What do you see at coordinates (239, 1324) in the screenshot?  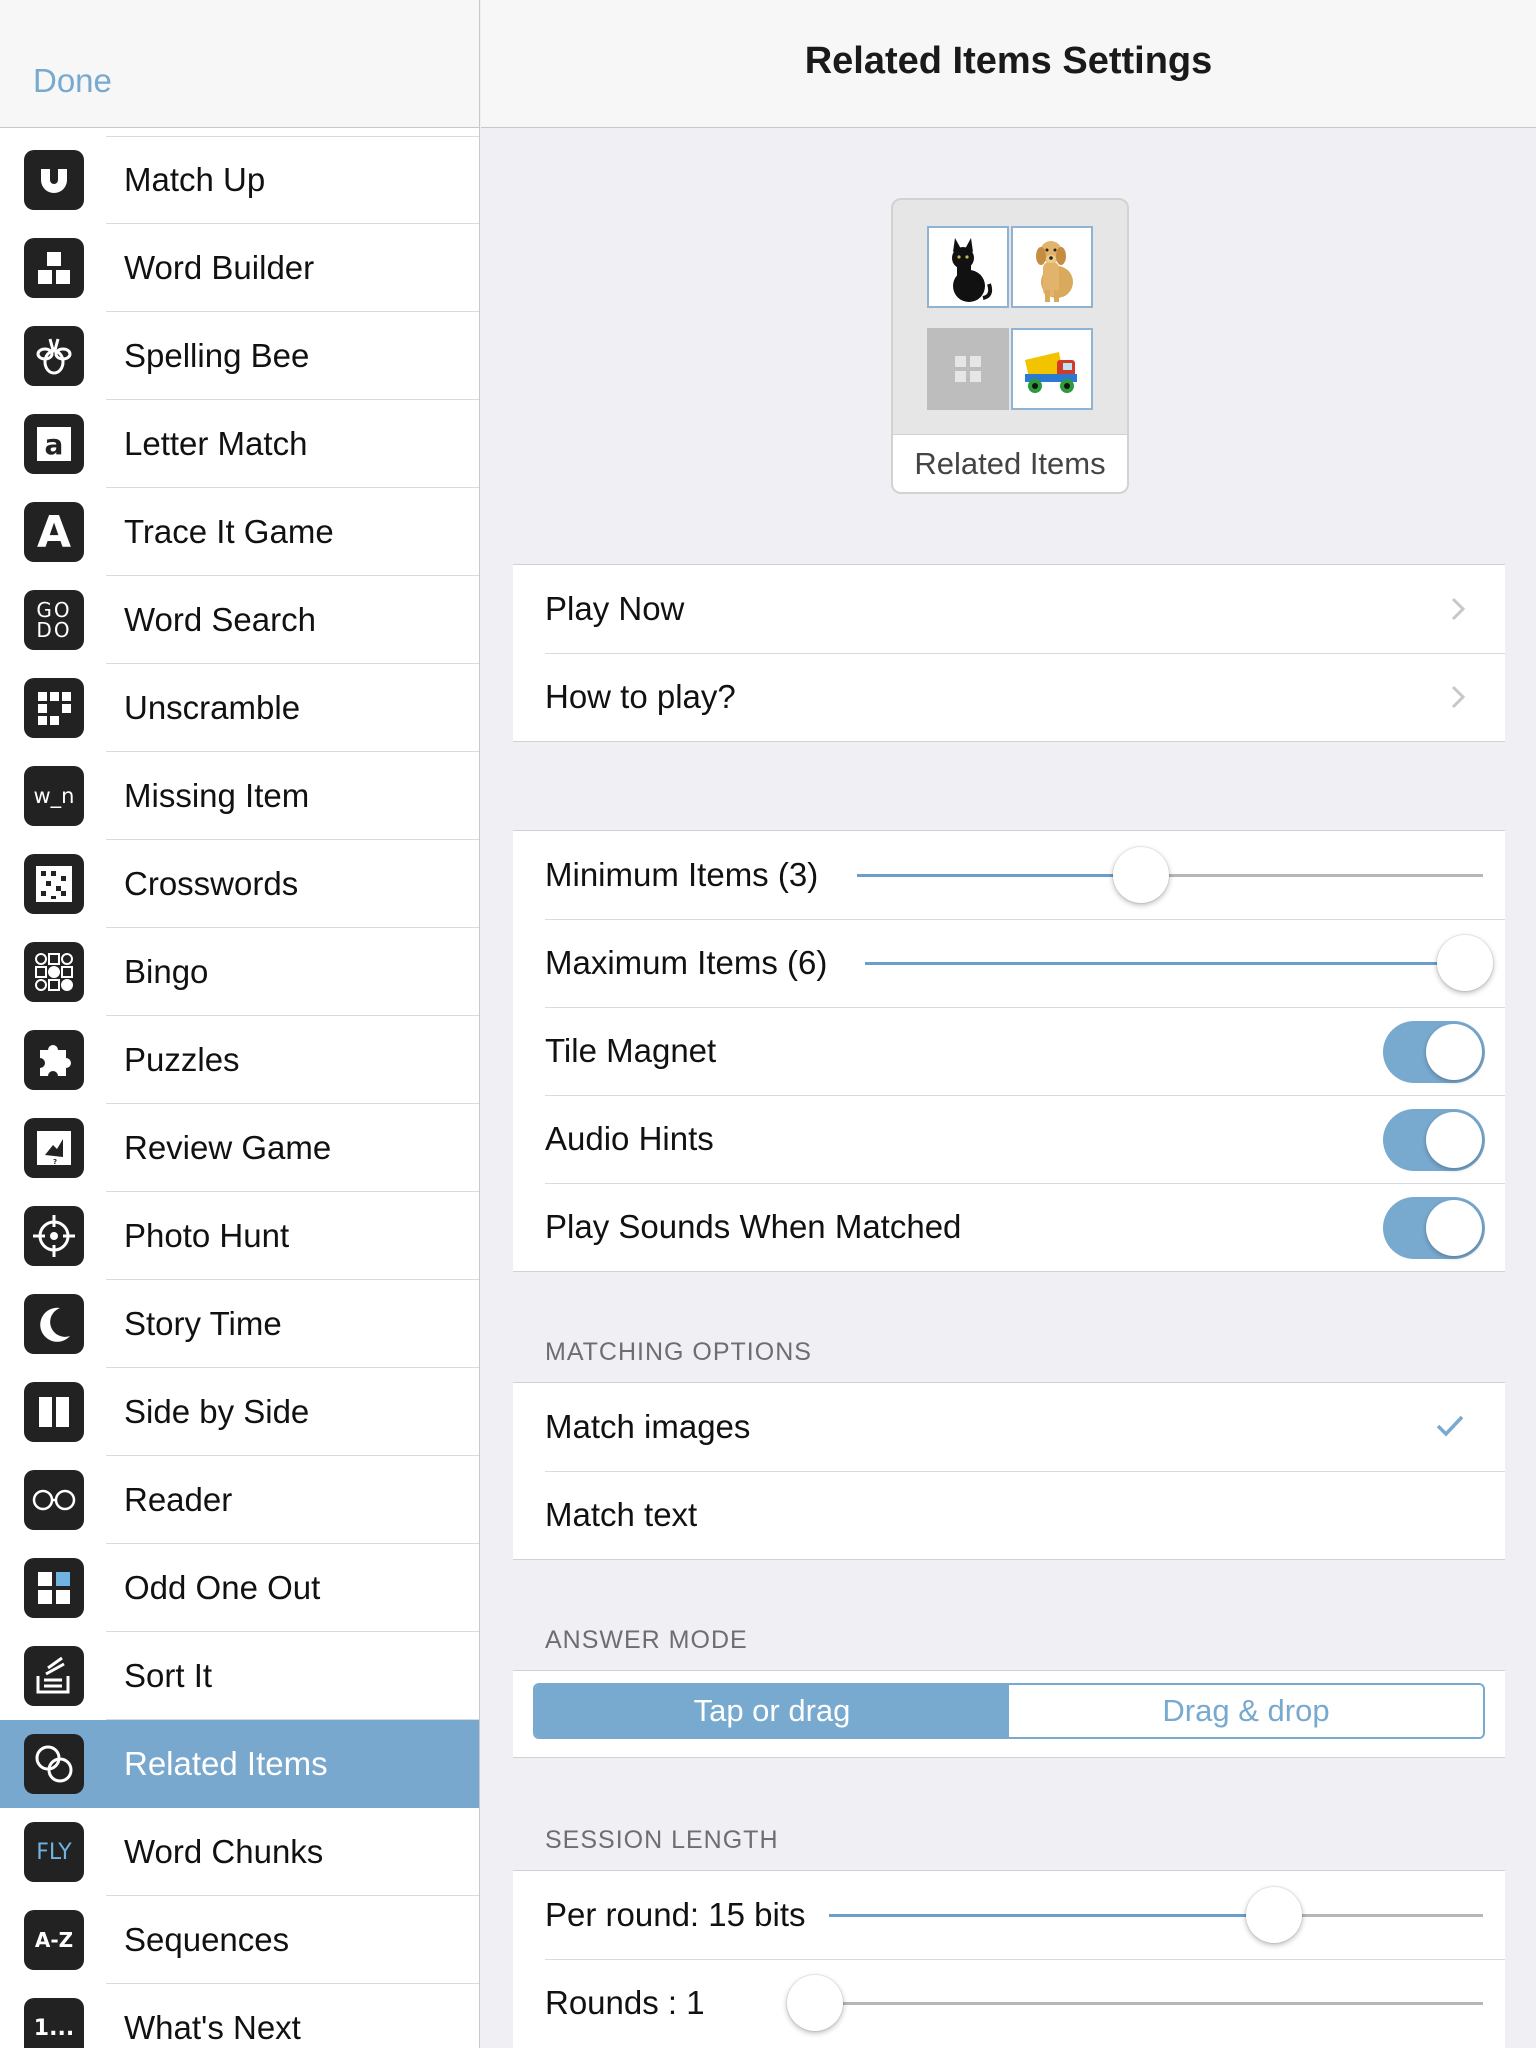 I see `sidebar-item-story-time: Story Time` at bounding box center [239, 1324].